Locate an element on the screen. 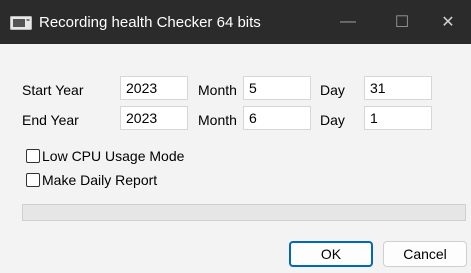 The image size is (471, 273). minimize-icon: — is located at coordinates (348, 22).